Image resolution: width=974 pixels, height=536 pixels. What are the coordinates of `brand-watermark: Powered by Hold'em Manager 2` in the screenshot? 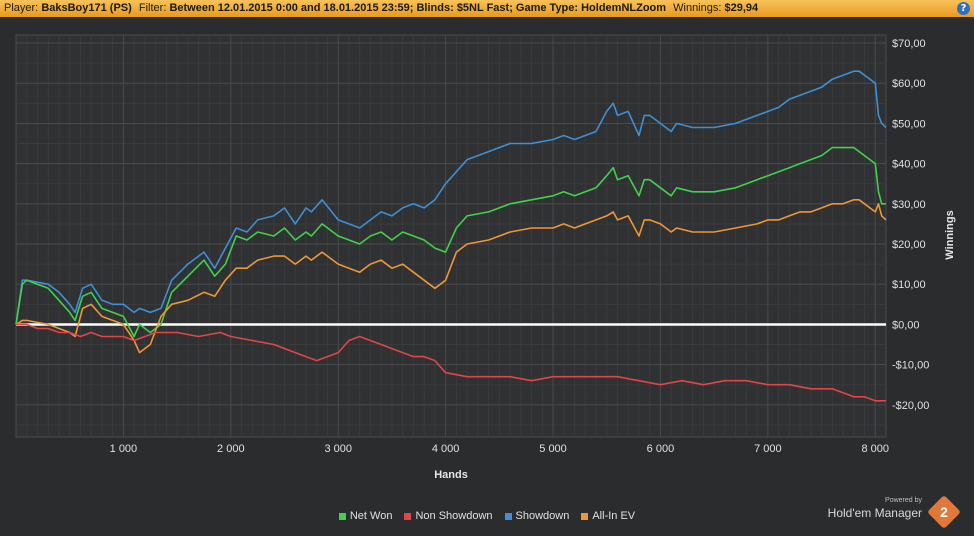 It's located at (894, 512).